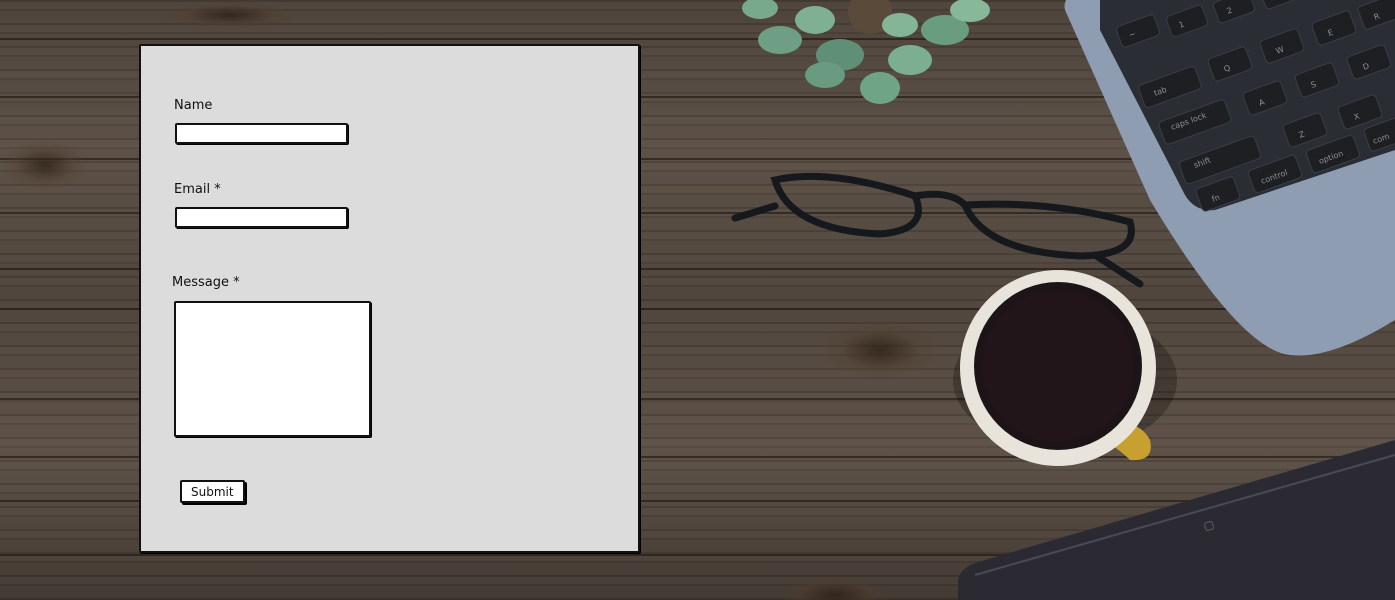 The image size is (1395, 600). What do you see at coordinates (212, 491) in the screenshot?
I see `submit-button: Submit` at bounding box center [212, 491].